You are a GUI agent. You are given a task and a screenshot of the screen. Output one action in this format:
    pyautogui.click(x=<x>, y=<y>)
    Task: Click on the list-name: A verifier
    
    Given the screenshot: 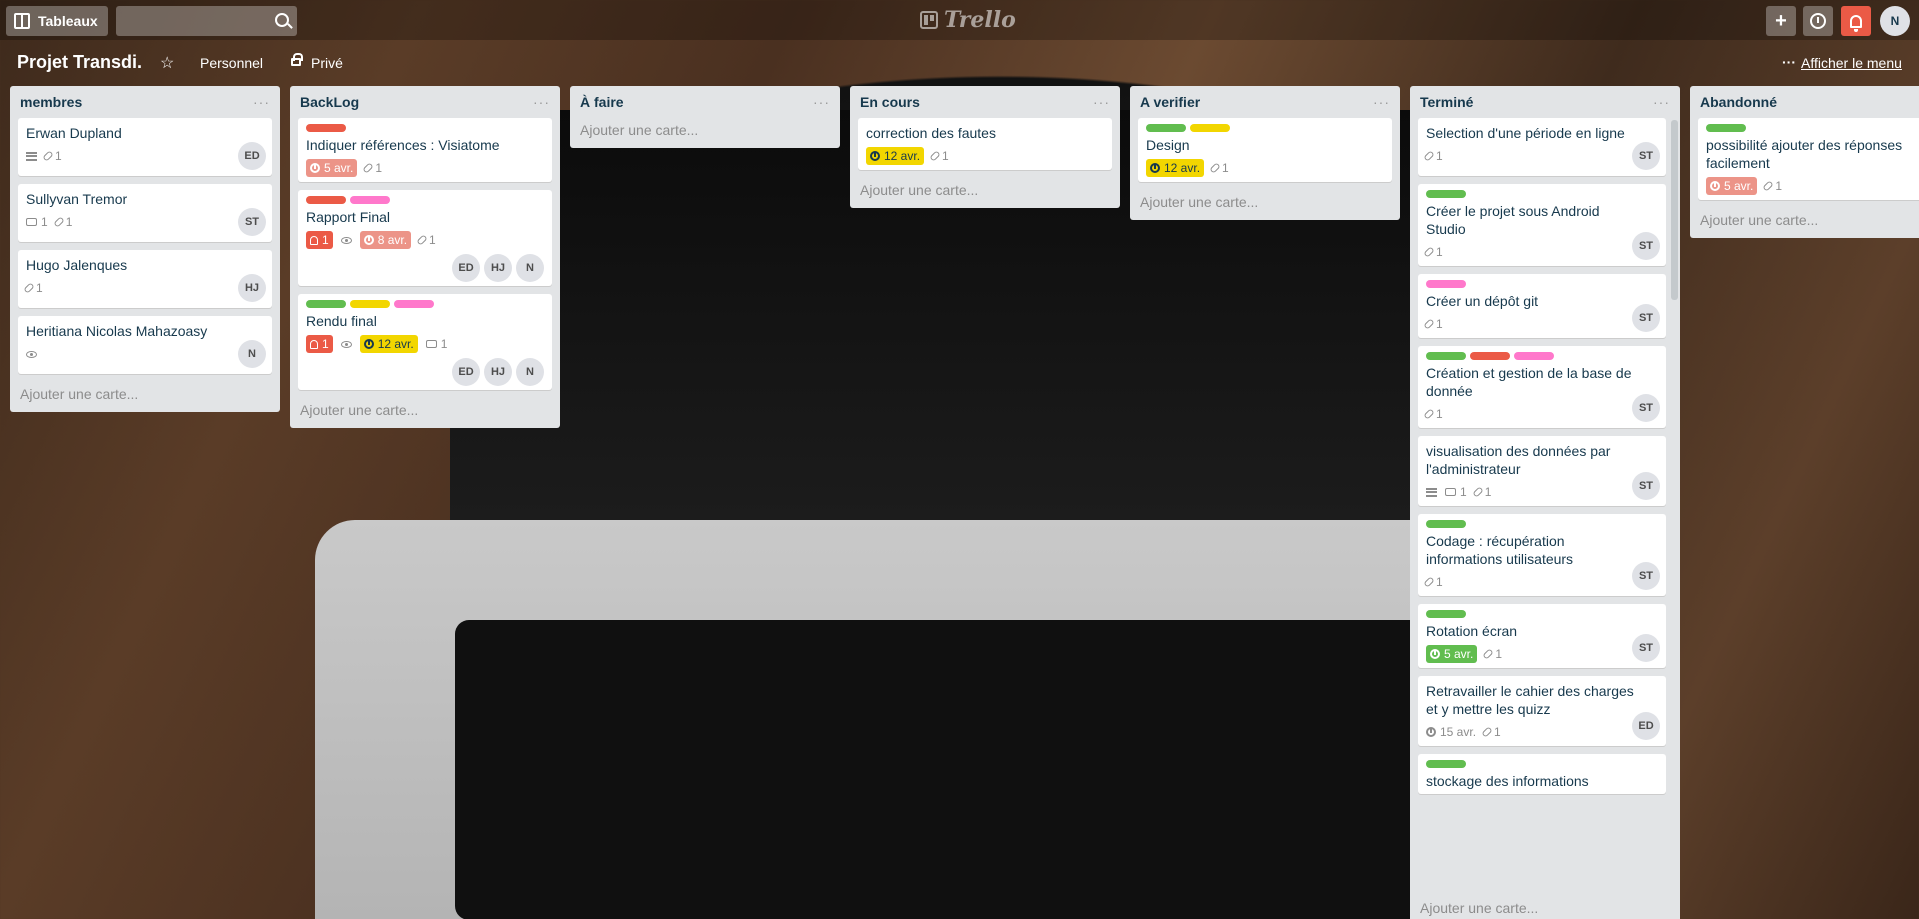 What is the action you would take?
    pyautogui.click(x=1170, y=102)
    